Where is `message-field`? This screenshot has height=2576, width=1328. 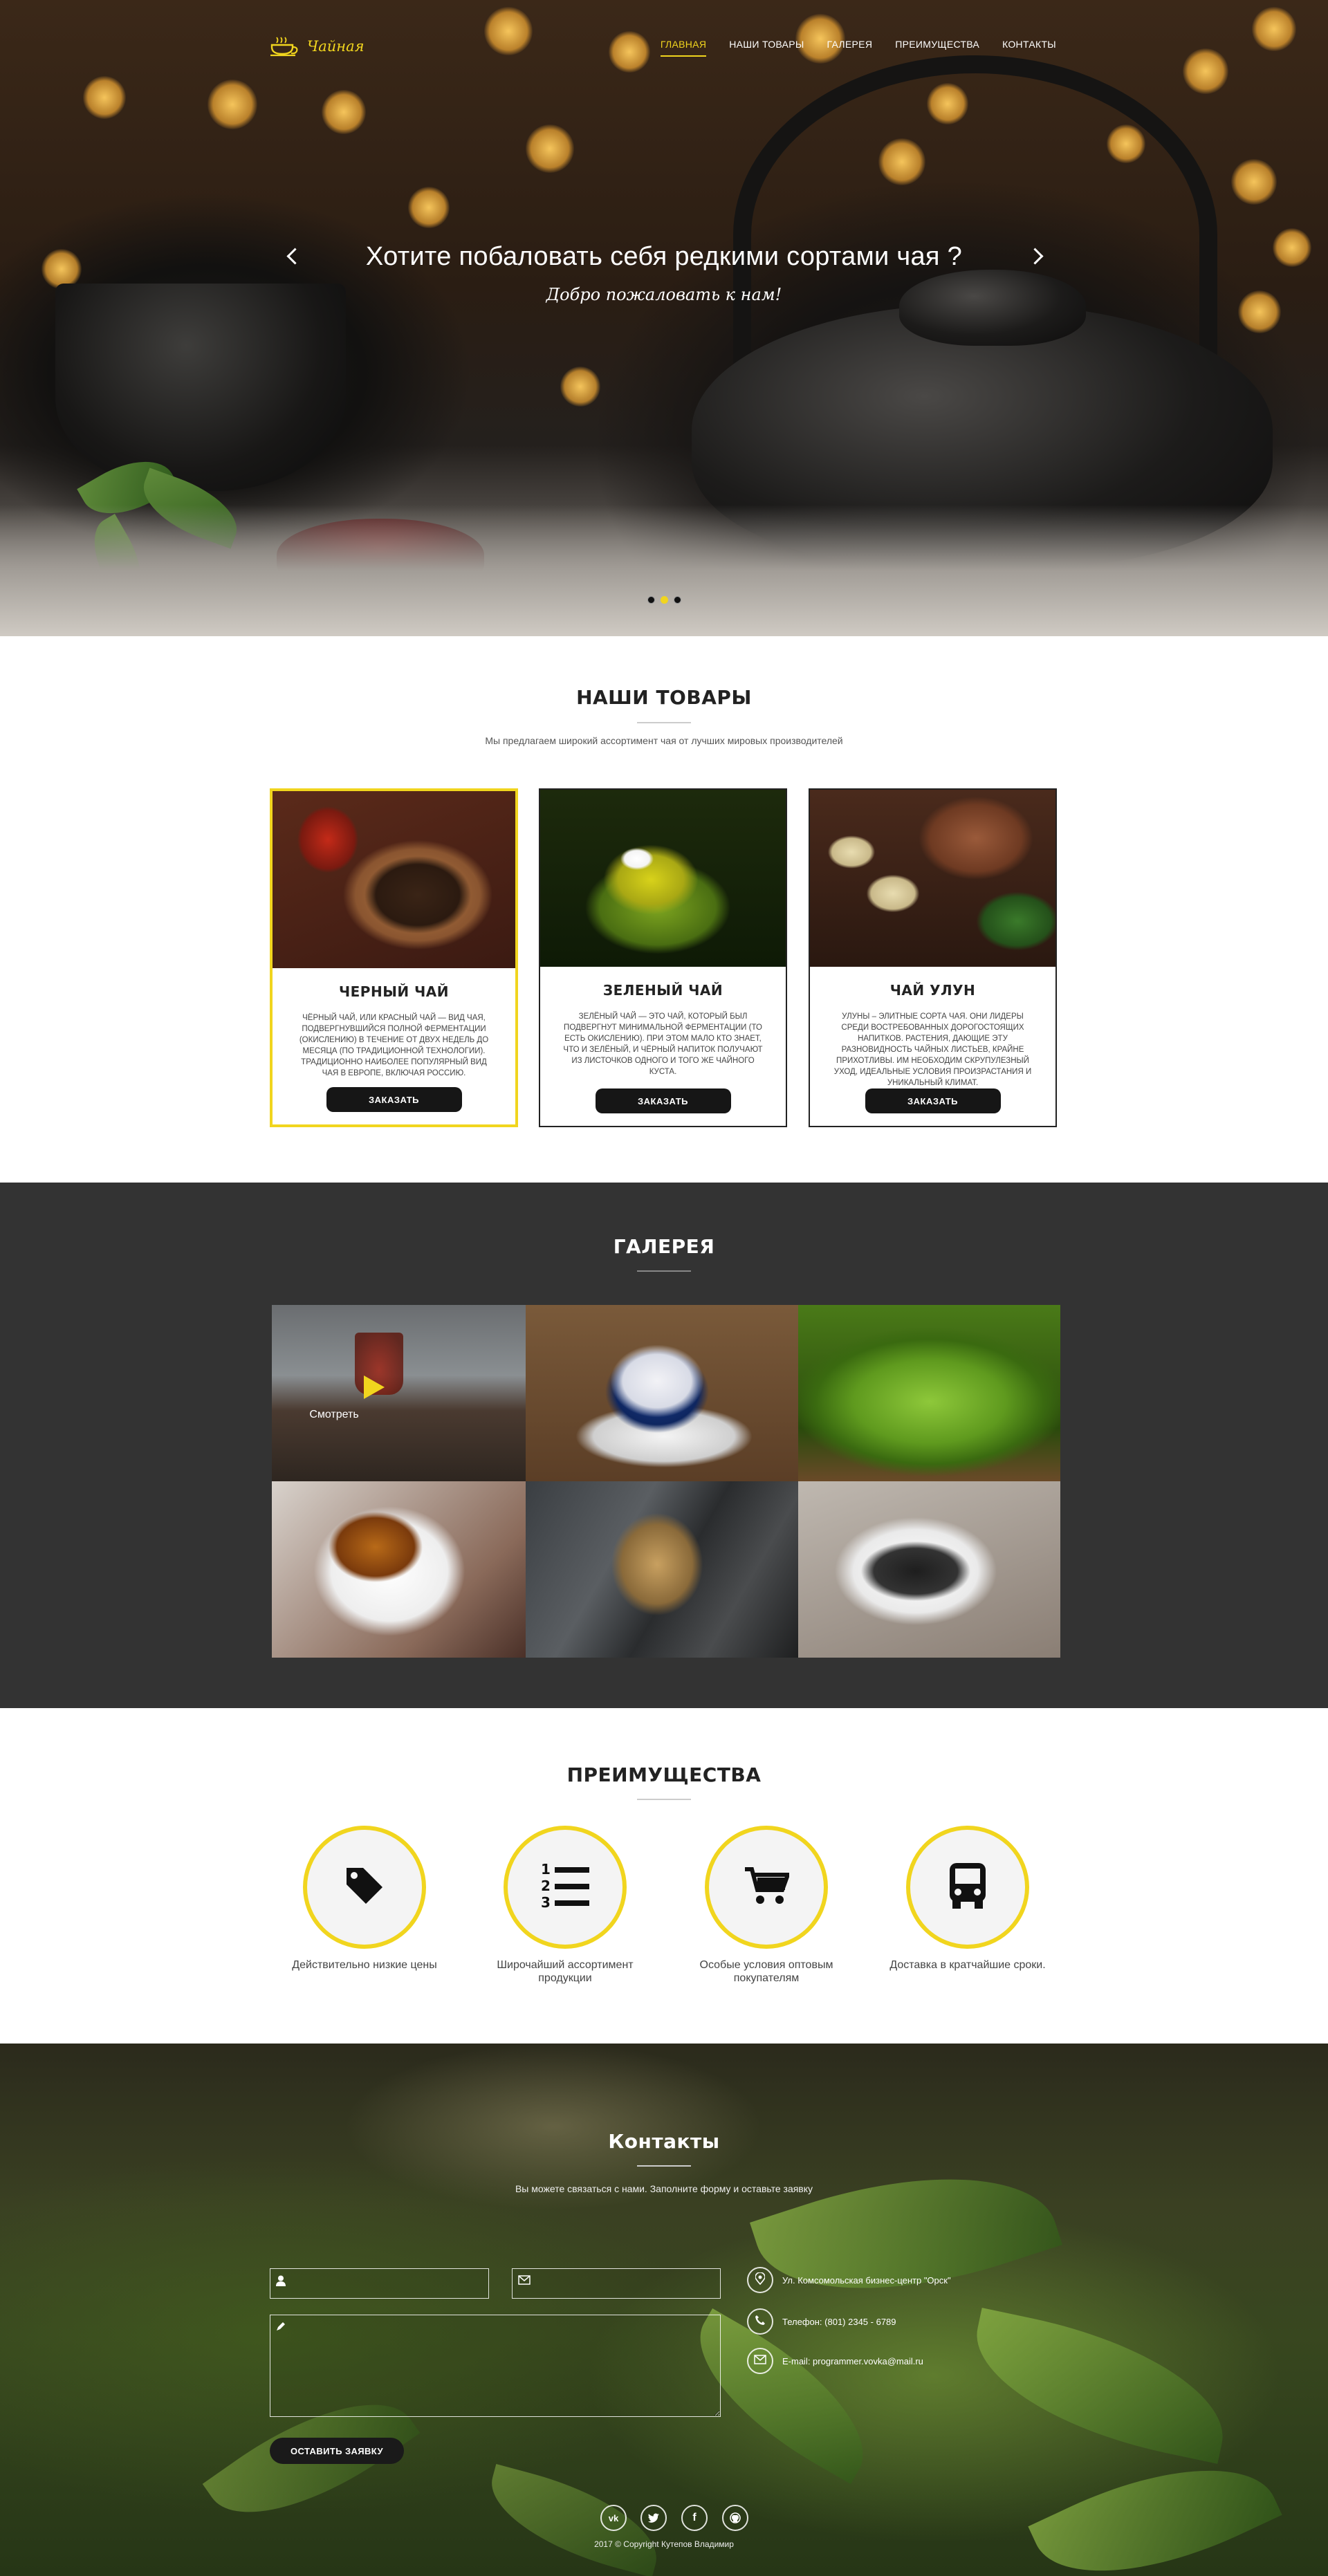 message-field is located at coordinates (495, 2366).